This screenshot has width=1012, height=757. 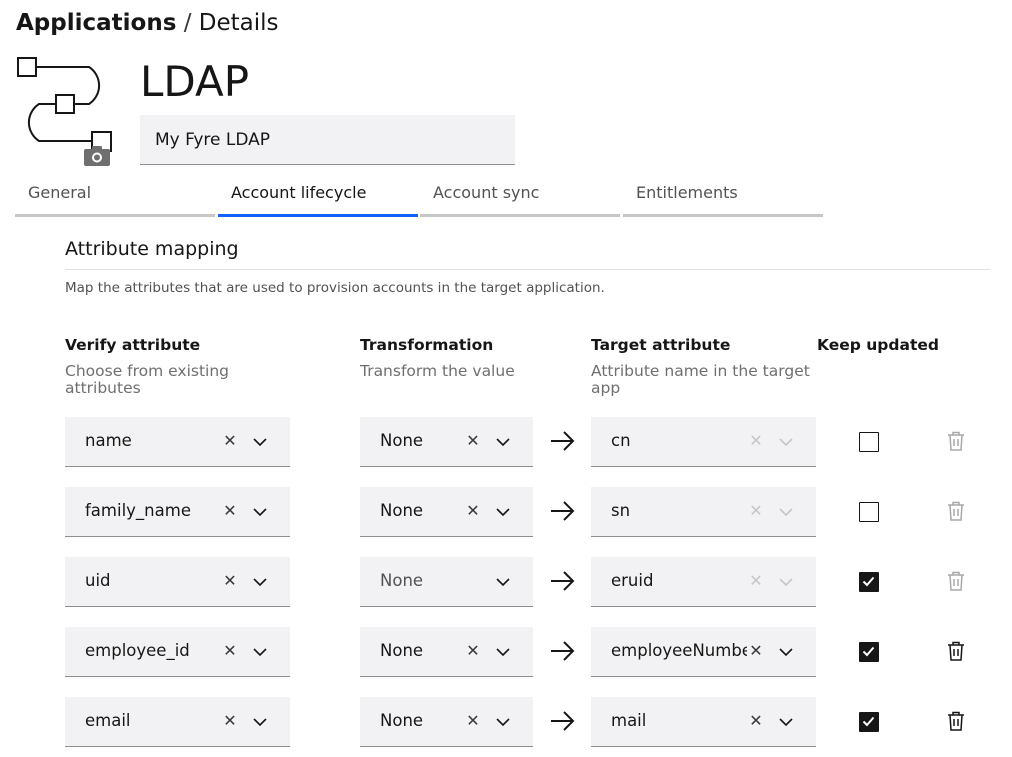 What do you see at coordinates (152, 249) in the screenshot?
I see `section-title: Attribute mapping` at bounding box center [152, 249].